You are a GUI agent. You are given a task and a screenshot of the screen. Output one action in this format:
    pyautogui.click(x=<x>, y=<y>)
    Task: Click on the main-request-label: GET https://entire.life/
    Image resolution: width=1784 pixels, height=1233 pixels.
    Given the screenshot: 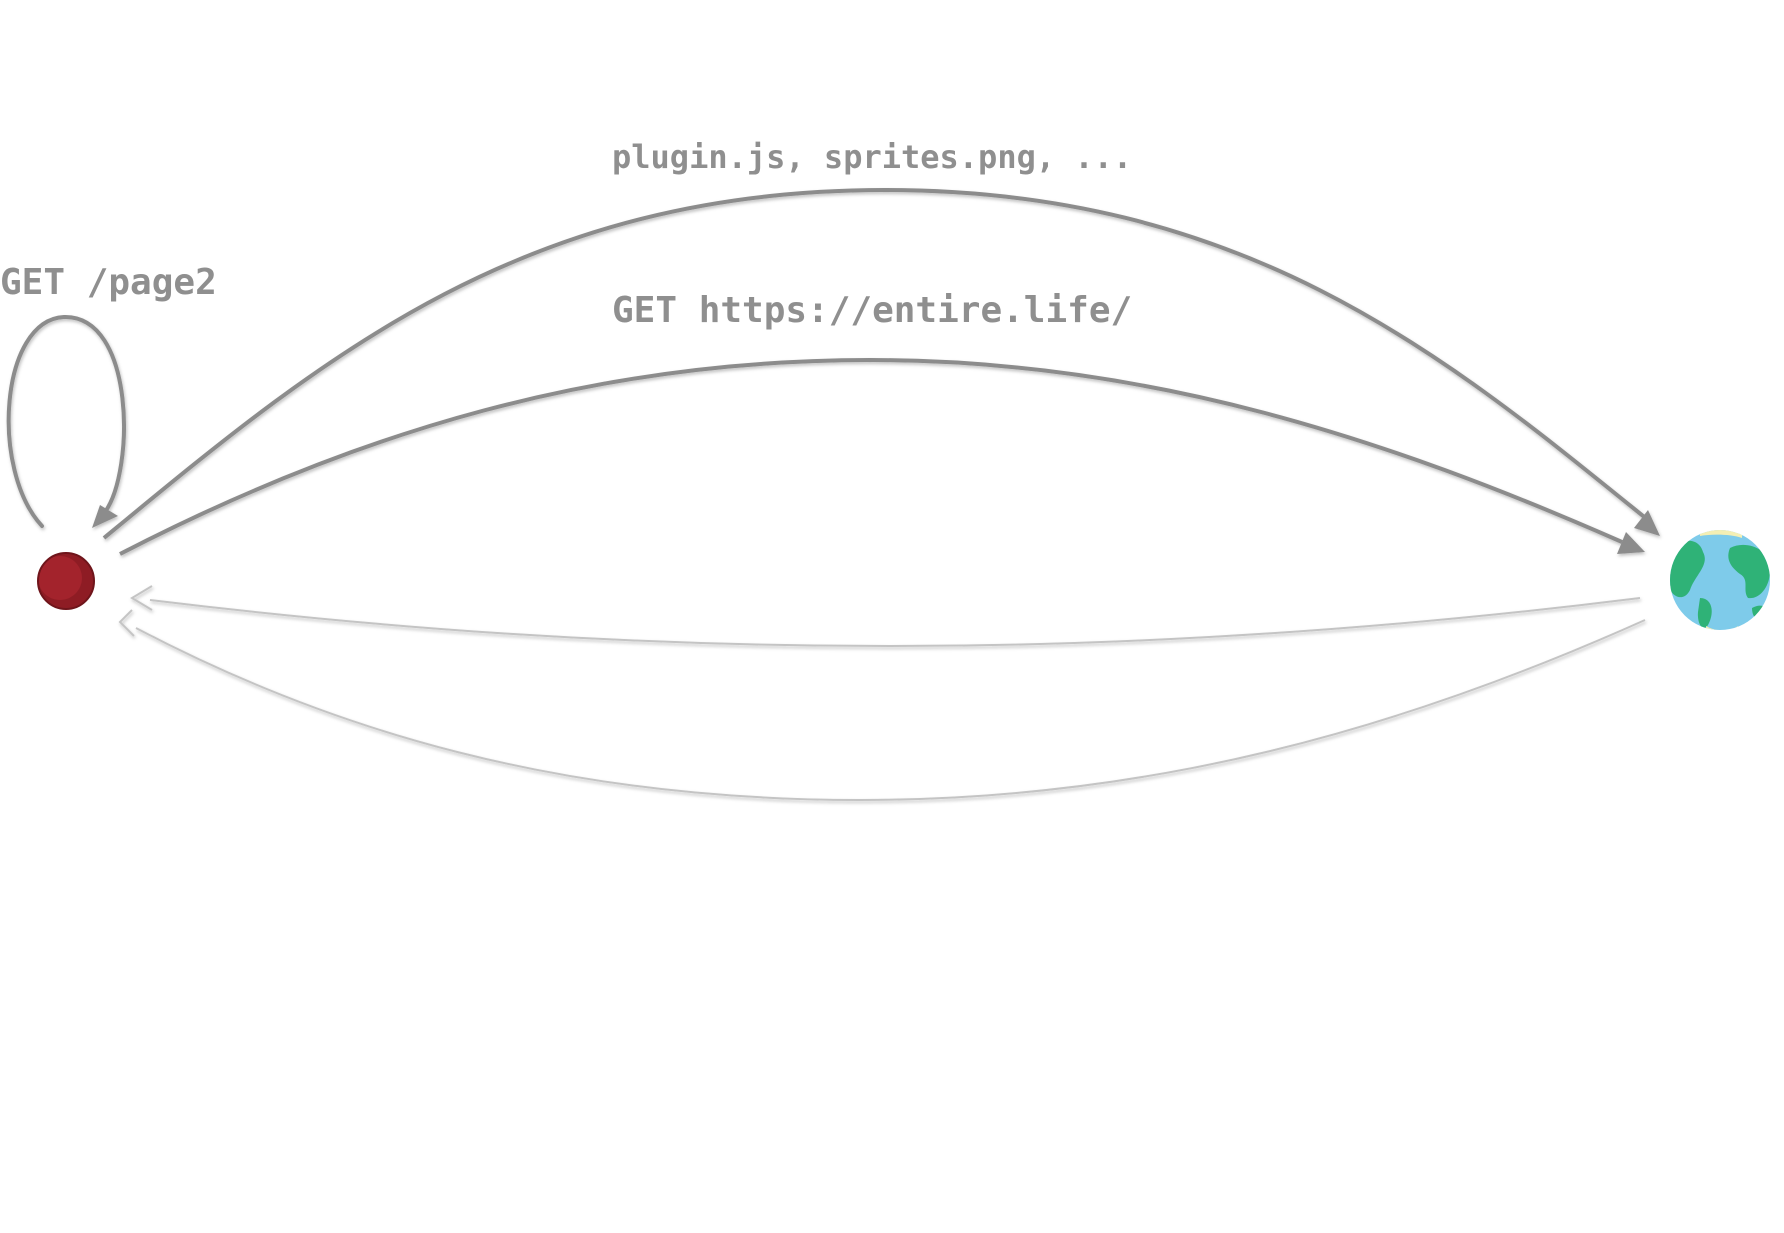 What is the action you would take?
    pyautogui.click(x=872, y=310)
    